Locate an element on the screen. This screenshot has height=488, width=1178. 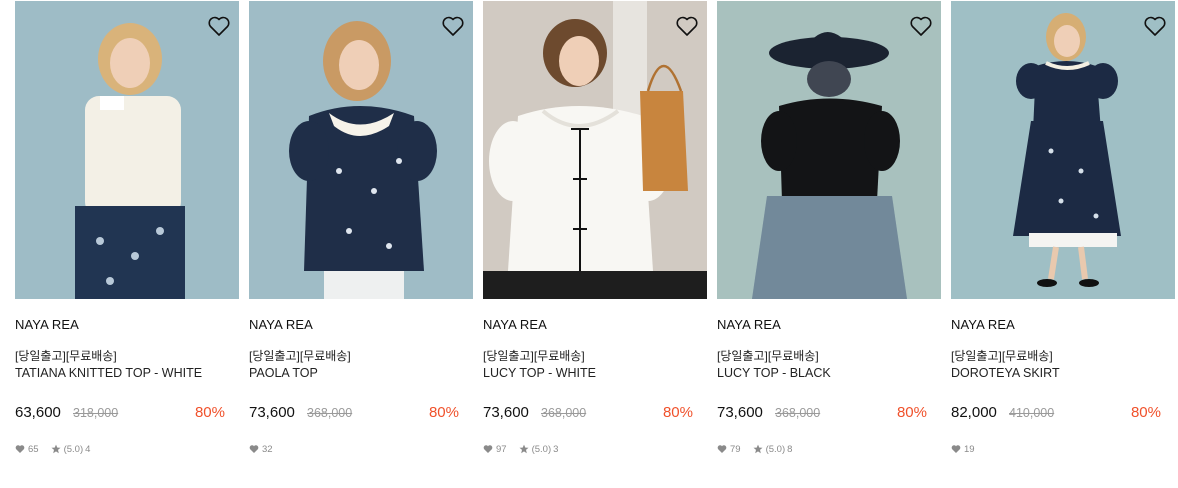
original-price: 410,000 is located at coordinates (1032, 413).